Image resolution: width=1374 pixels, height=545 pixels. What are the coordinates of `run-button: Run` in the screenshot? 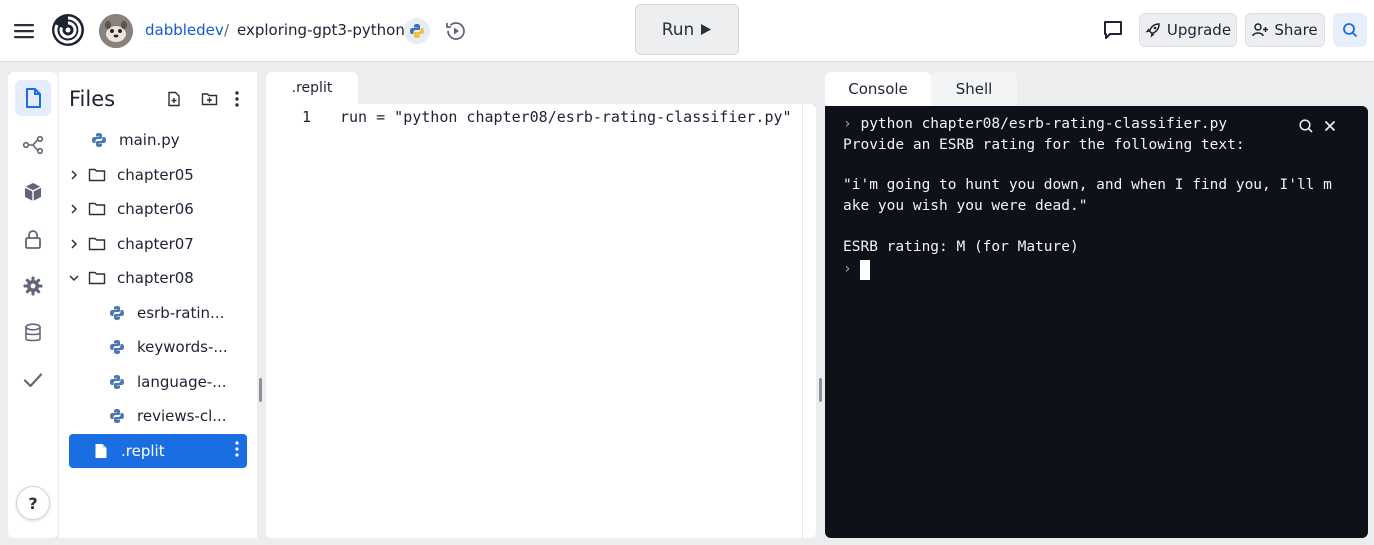 It's located at (687, 29).